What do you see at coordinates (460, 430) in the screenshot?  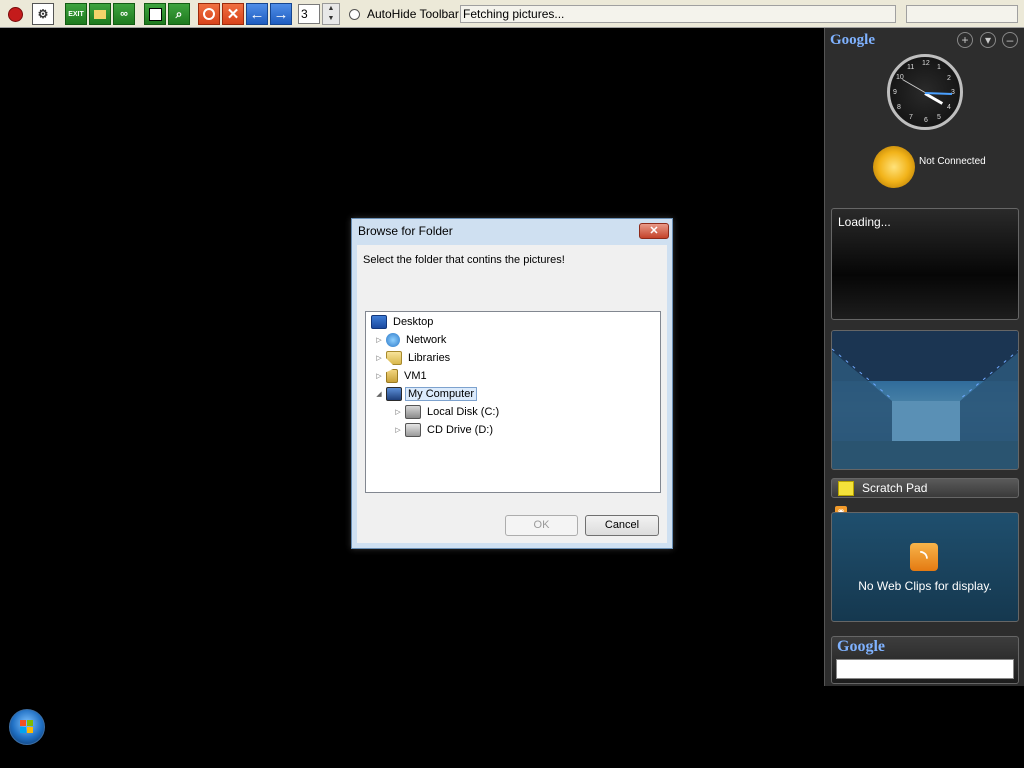 I see `tree-item-label: CD Drive (D:)` at bounding box center [460, 430].